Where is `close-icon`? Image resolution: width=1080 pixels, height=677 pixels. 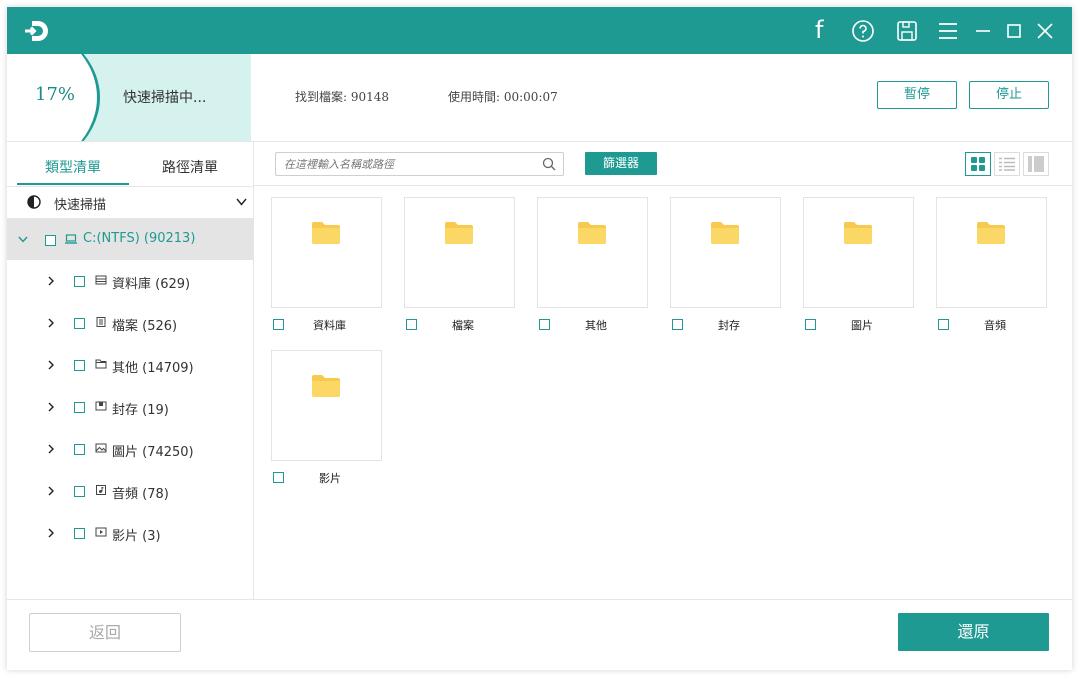 close-icon is located at coordinates (1045, 31).